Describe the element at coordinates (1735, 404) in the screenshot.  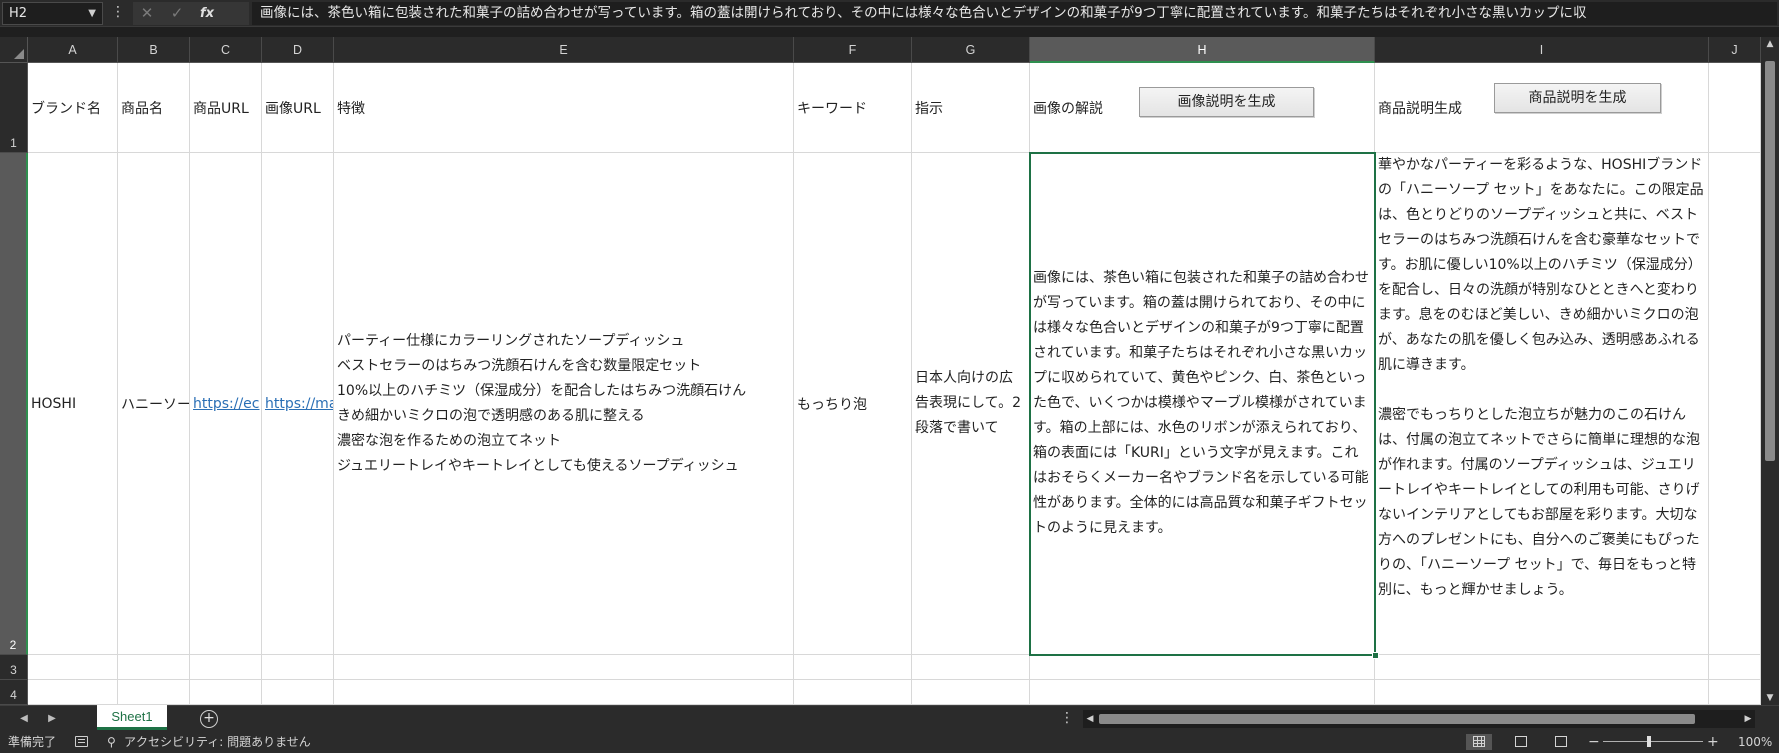
I see `cell-j2` at that location.